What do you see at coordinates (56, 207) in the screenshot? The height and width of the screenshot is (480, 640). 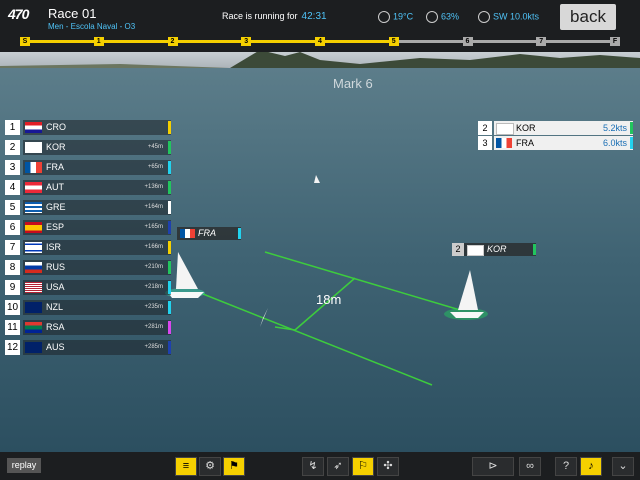 I see `country-code: GRE` at bounding box center [56, 207].